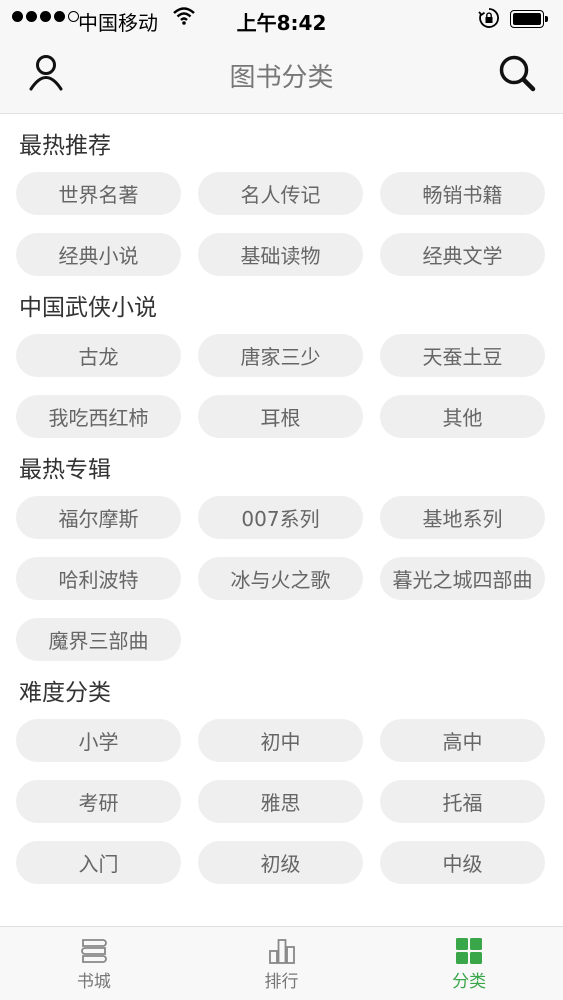 The width and height of the screenshot is (563, 1000). Describe the element at coordinates (280, 862) in the screenshot. I see `category-tag: 初级` at that location.